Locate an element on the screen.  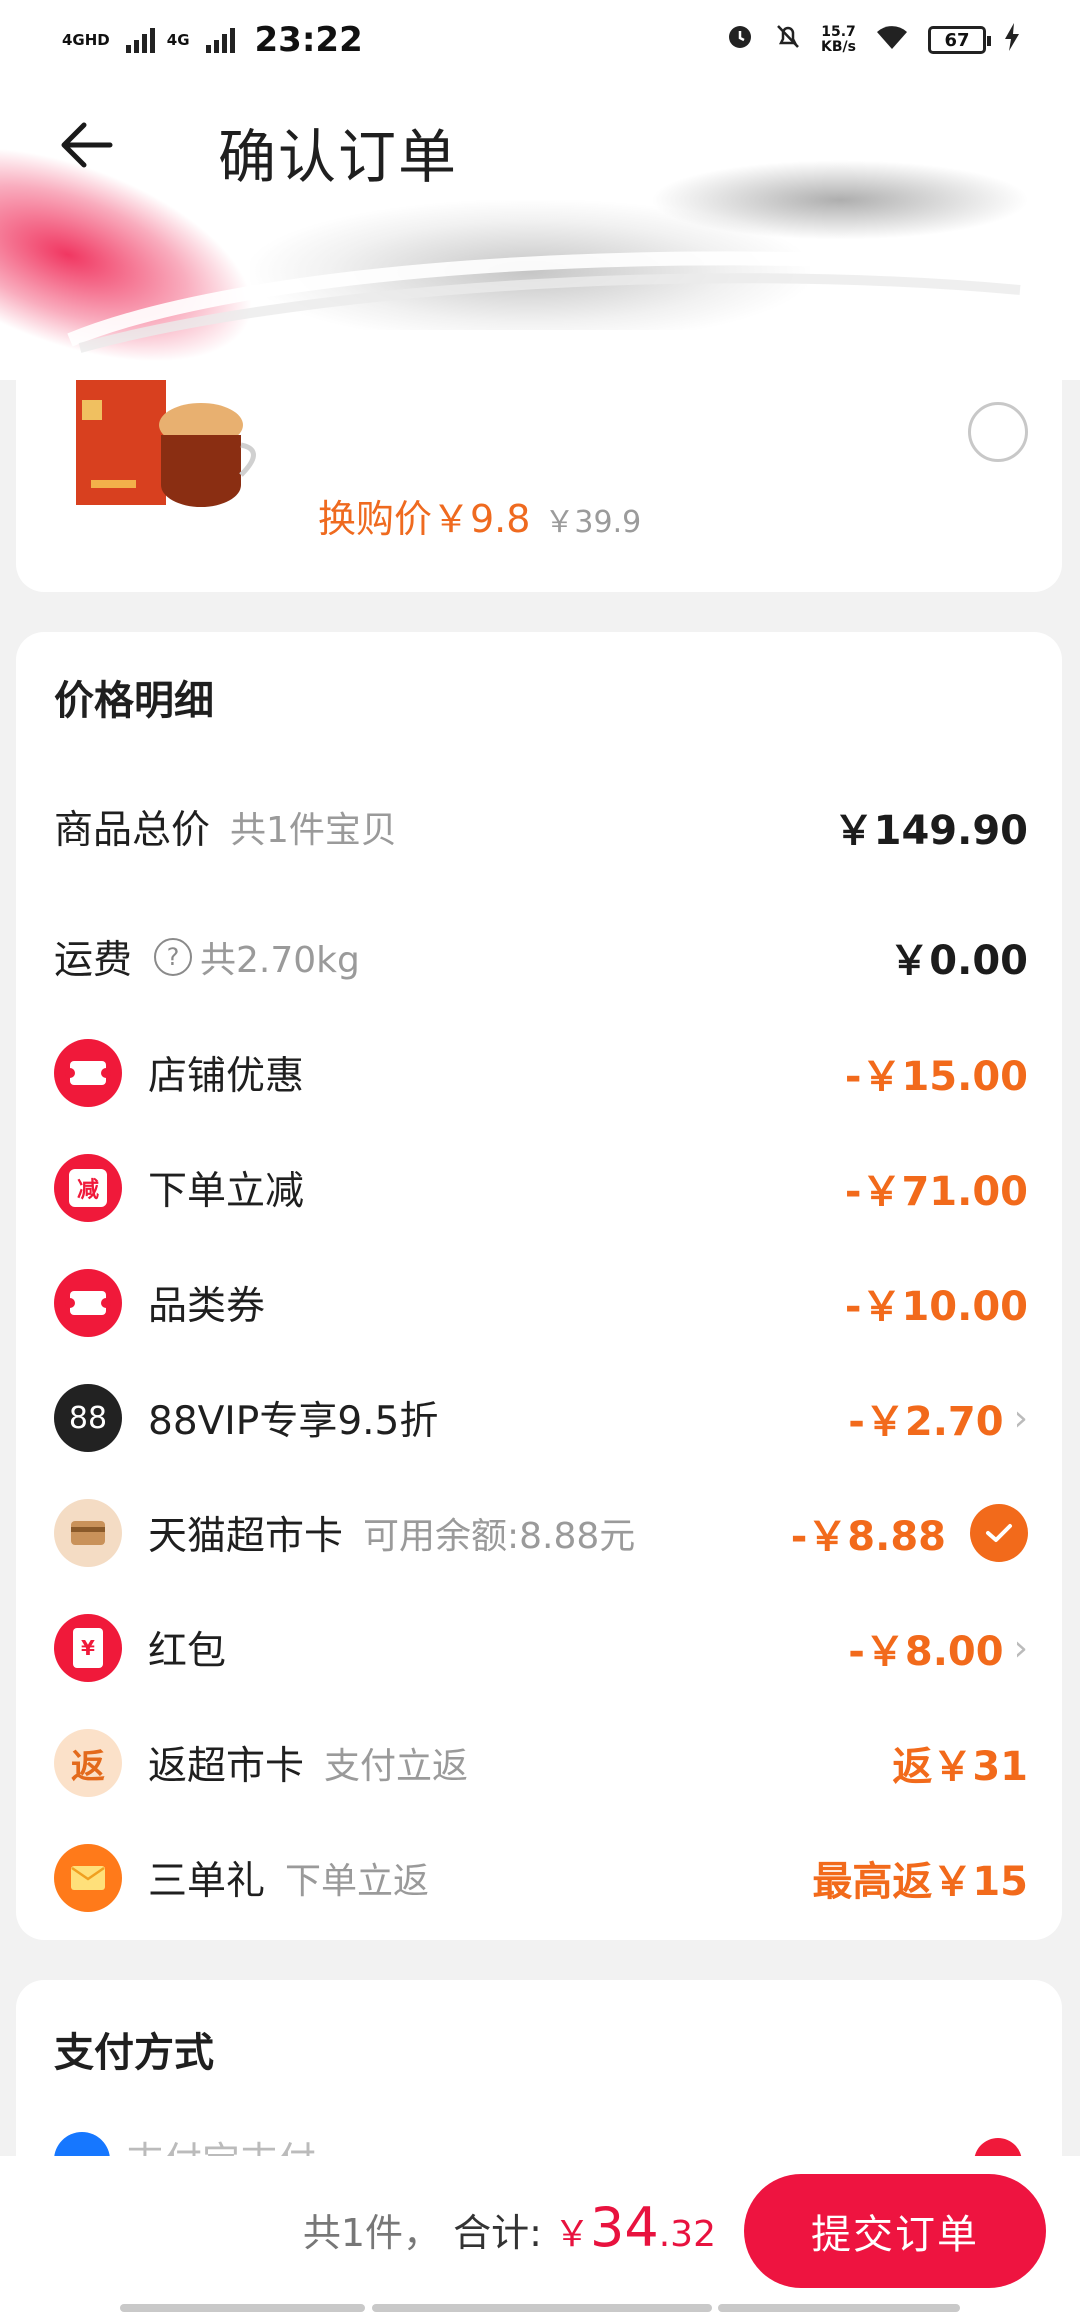
red-packet-icon-text: ¥ is located at coordinates (88, 1648).